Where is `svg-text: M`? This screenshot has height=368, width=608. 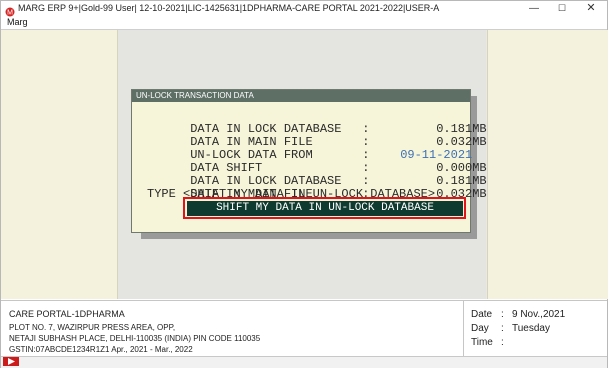 svg-text: M is located at coordinates (10, 13).